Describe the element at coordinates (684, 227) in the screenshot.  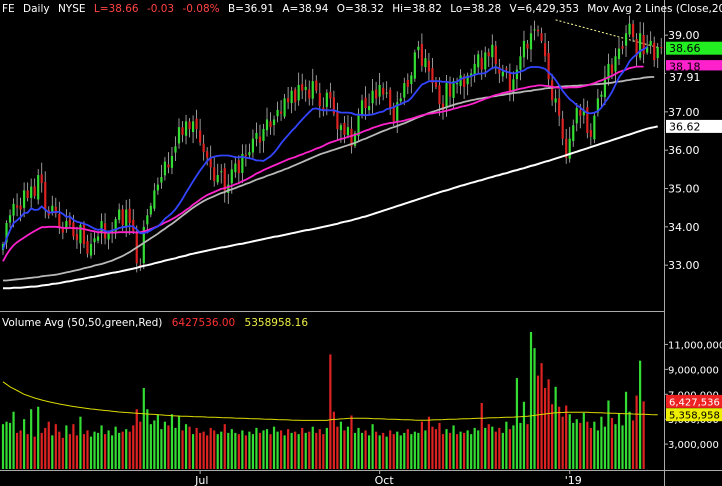
I see `price-tick-label: 34.00` at that location.